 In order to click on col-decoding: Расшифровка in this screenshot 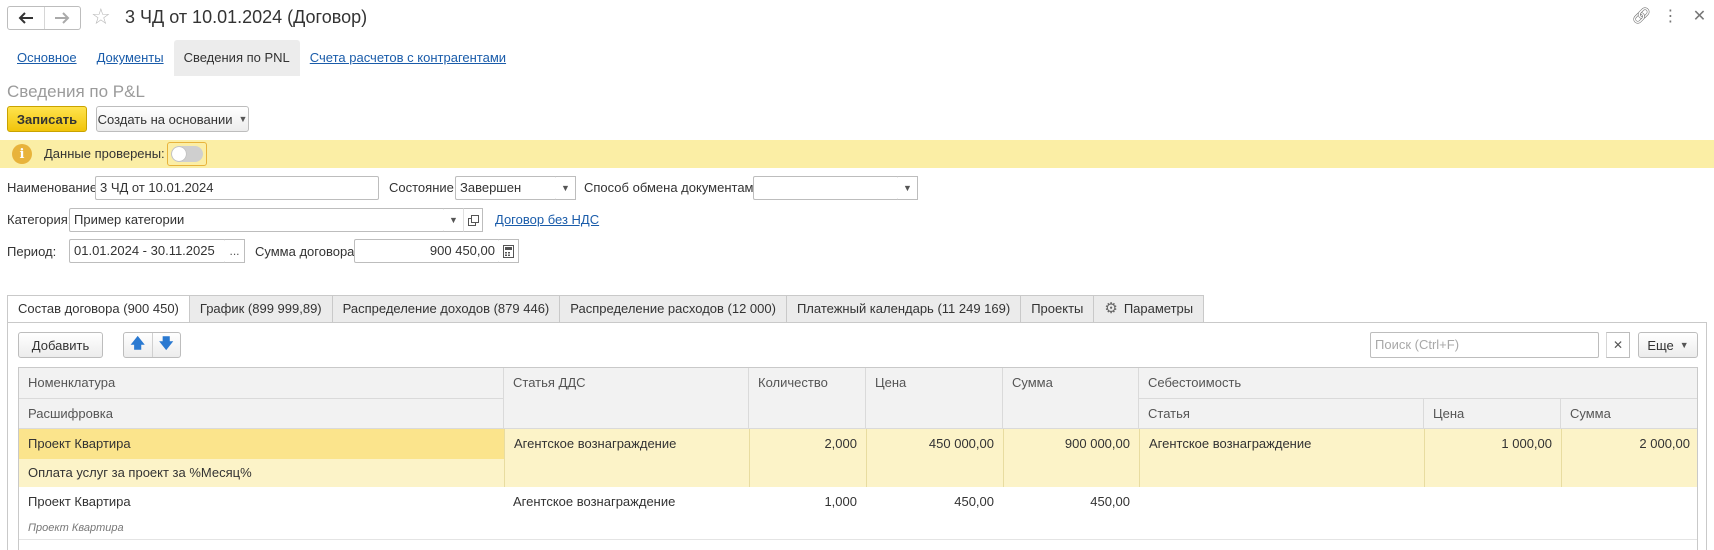, I will do `click(261, 414)`.